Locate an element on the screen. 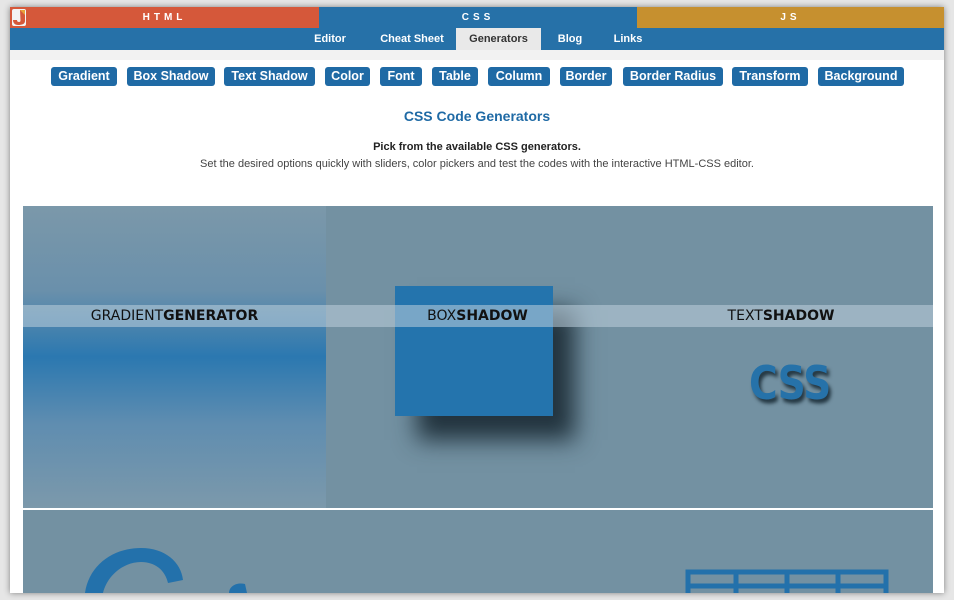  text-shadow-button: Text Shadow is located at coordinates (269, 76).